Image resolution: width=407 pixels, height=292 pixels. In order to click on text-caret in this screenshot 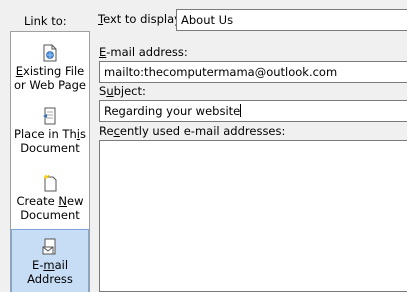, I will do `click(241, 110)`.